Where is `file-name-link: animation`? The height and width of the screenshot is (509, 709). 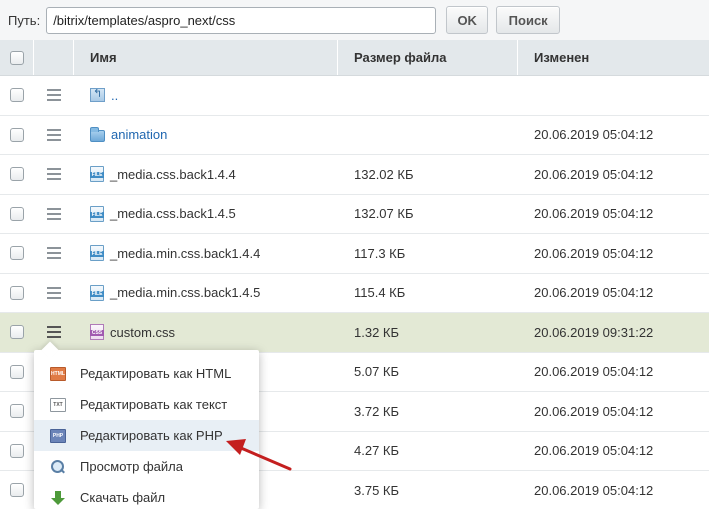 file-name-link: animation is located at coordinates (139, 134).